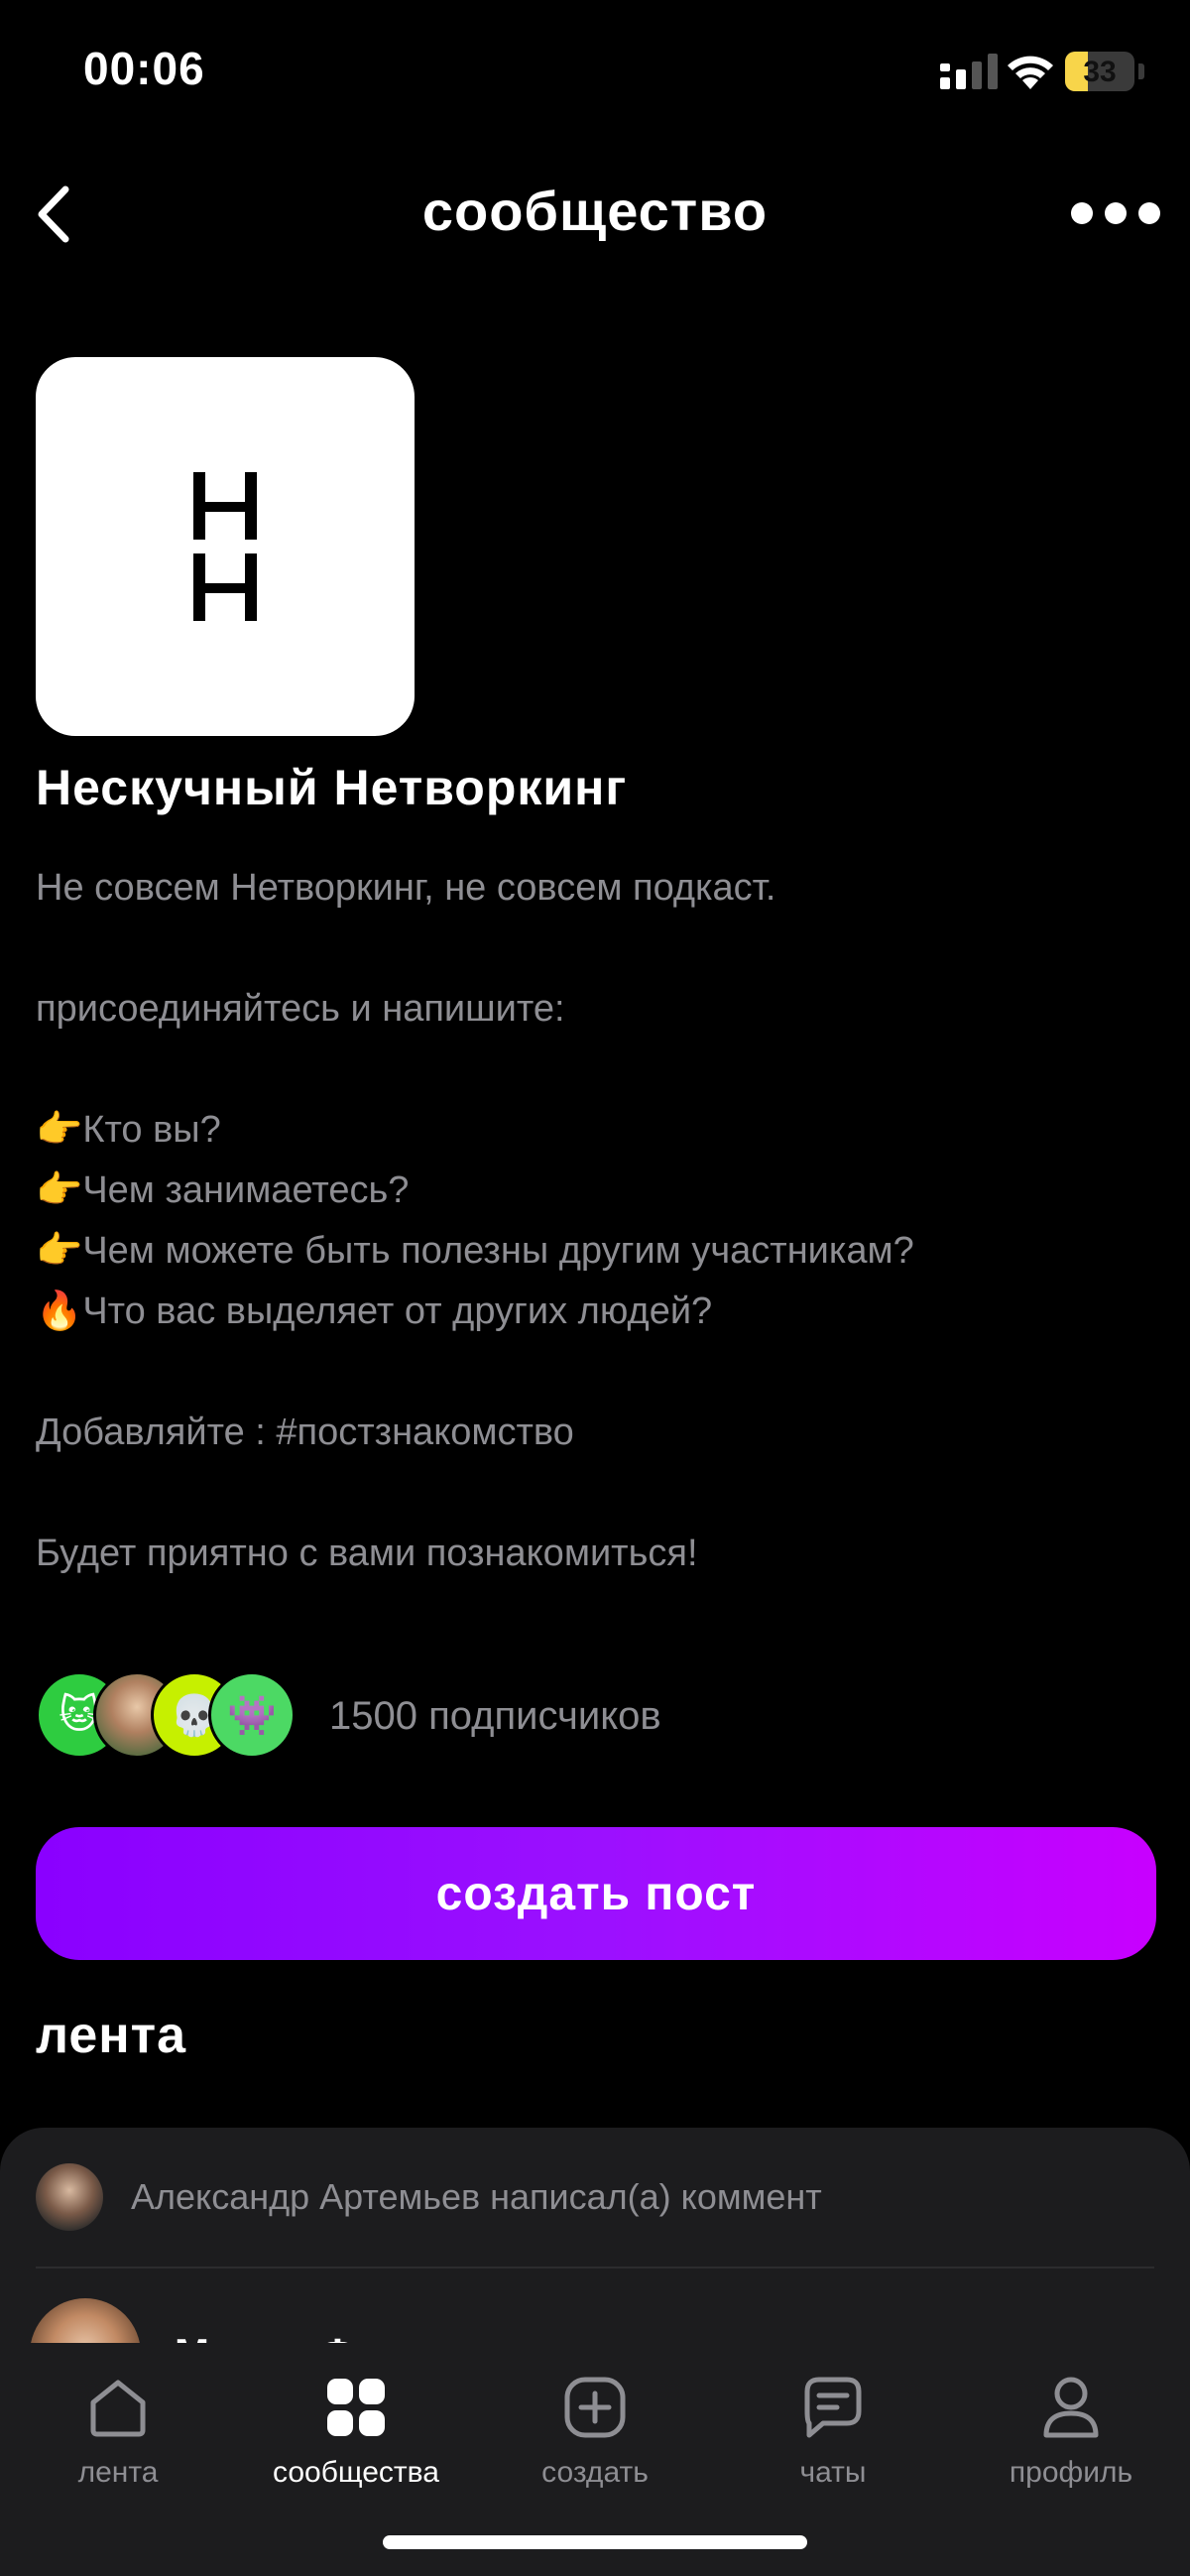 This screenshot has width=1190, height=2576. Describe the element at coordinates (595, 2268) in the screenshot. I see `divider` at that location.